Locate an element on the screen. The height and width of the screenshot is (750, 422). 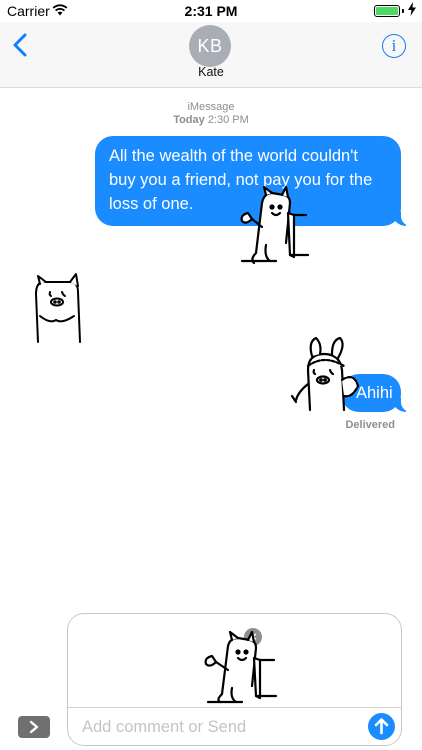
back-button is located at coordinates (20, 45).